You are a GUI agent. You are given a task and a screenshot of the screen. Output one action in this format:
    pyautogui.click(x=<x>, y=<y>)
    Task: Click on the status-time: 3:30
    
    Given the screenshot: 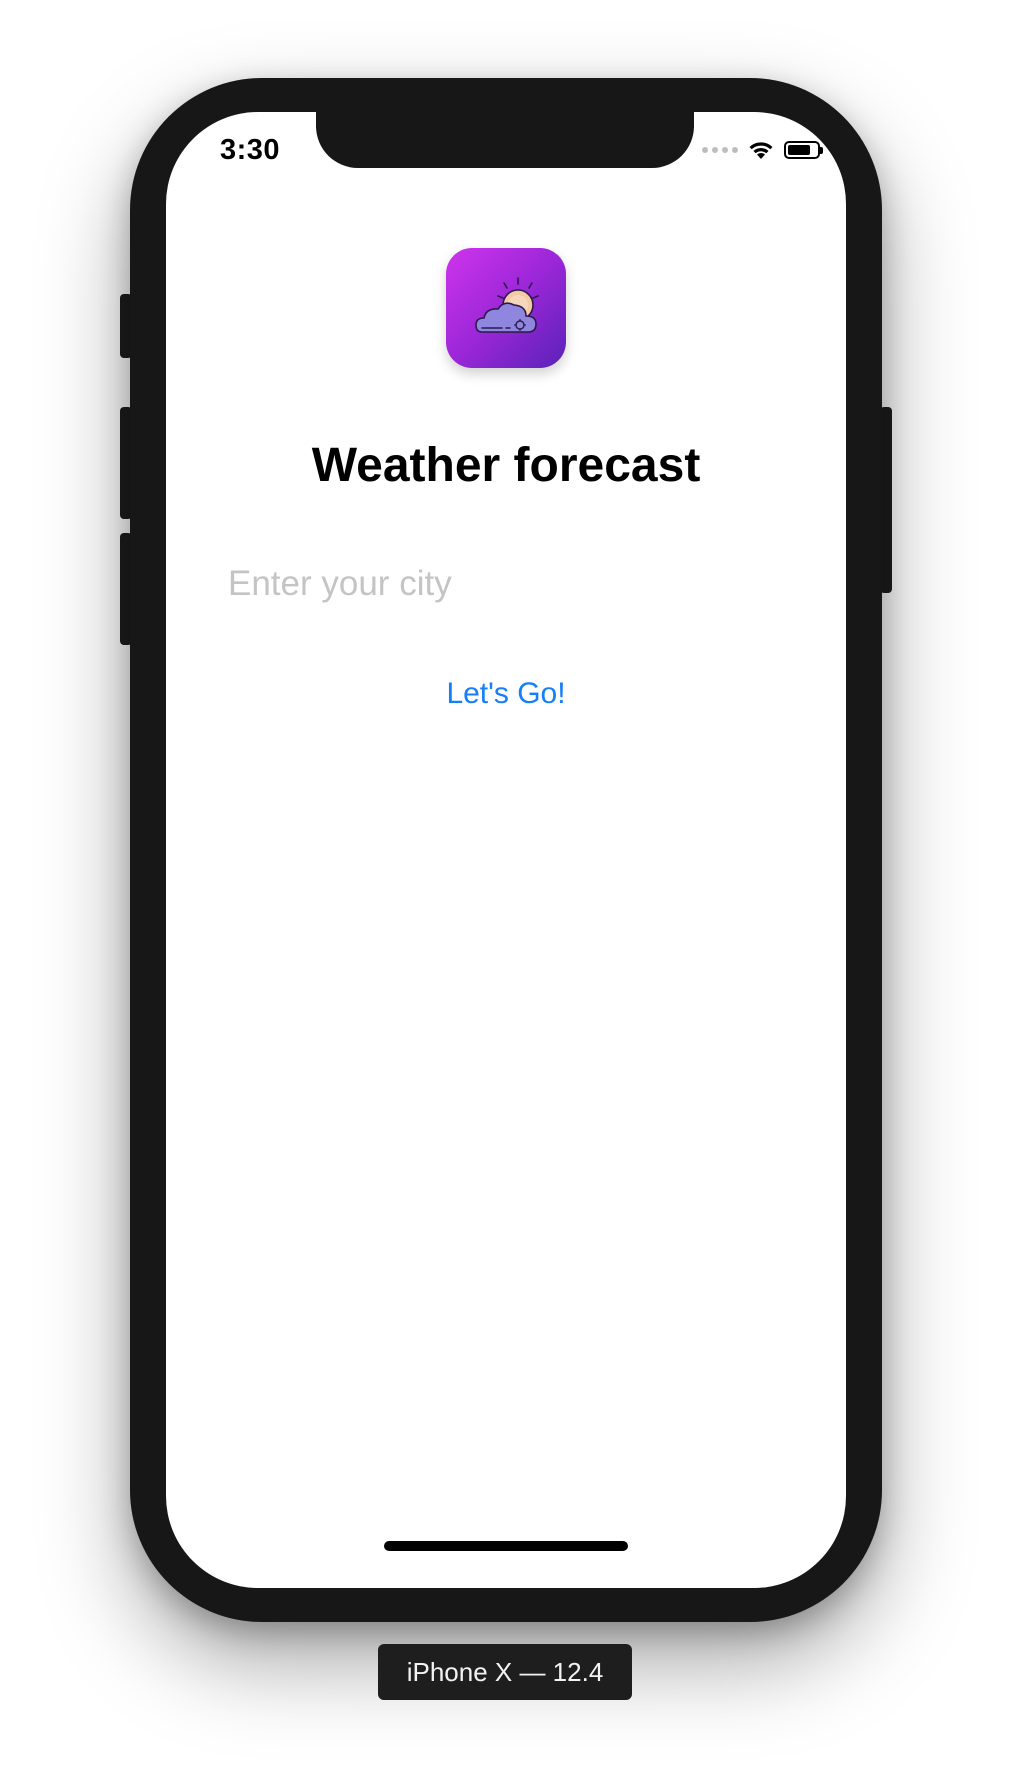 What is the action you would take?
    pyautogui.click(x=250, y=150)
    